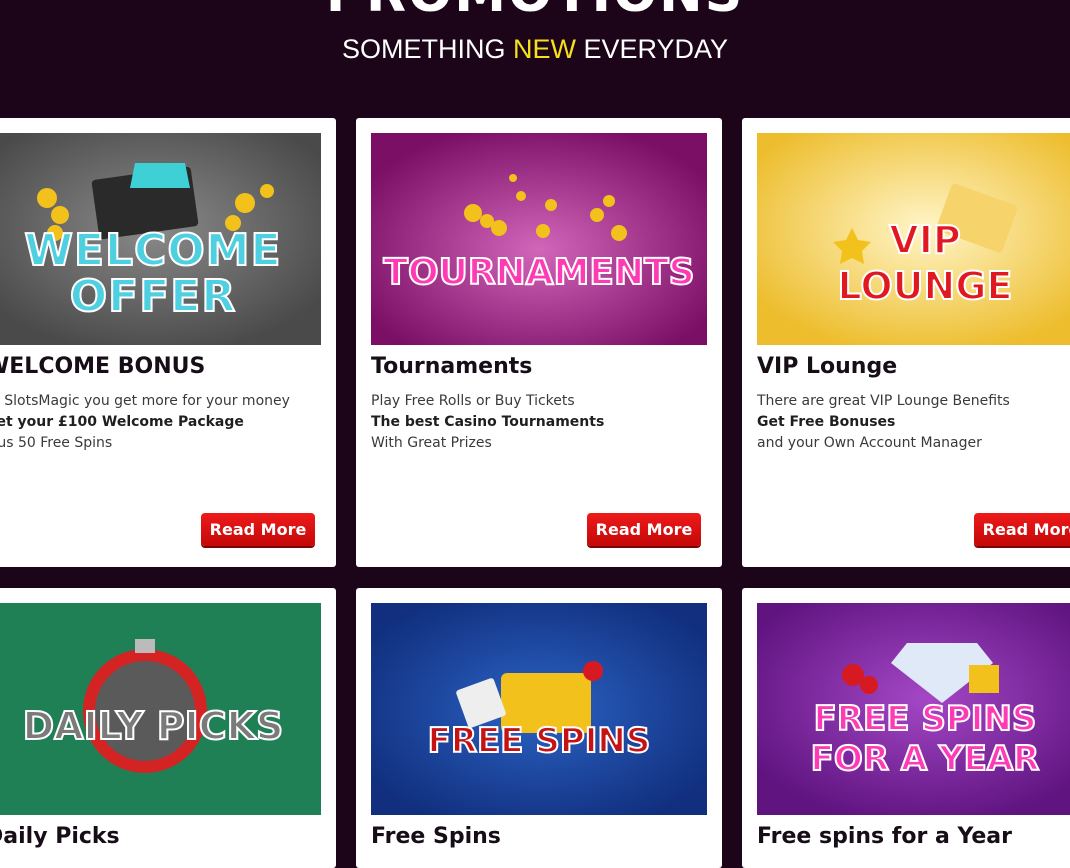  I want to click on banner-line-2: OFFER, so click(153, 296).